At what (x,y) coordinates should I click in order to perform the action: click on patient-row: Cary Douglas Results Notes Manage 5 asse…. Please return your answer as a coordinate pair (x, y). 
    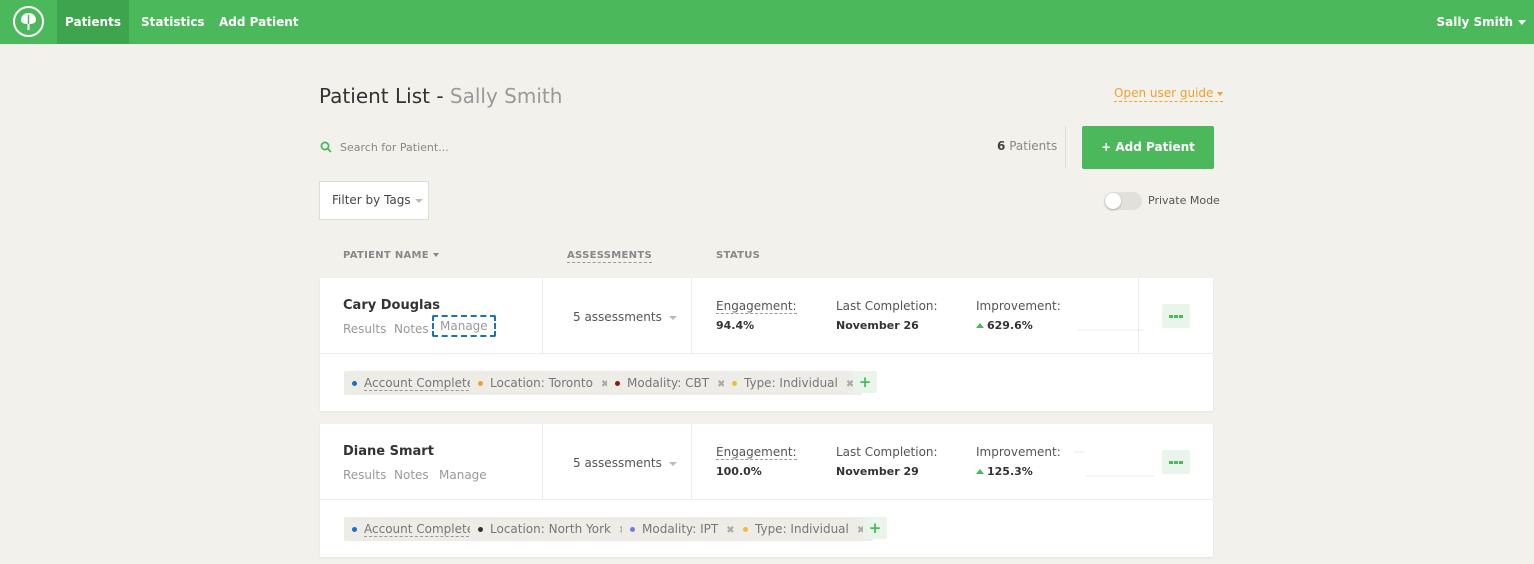
    Looking at the image, I should click on (766, 316).